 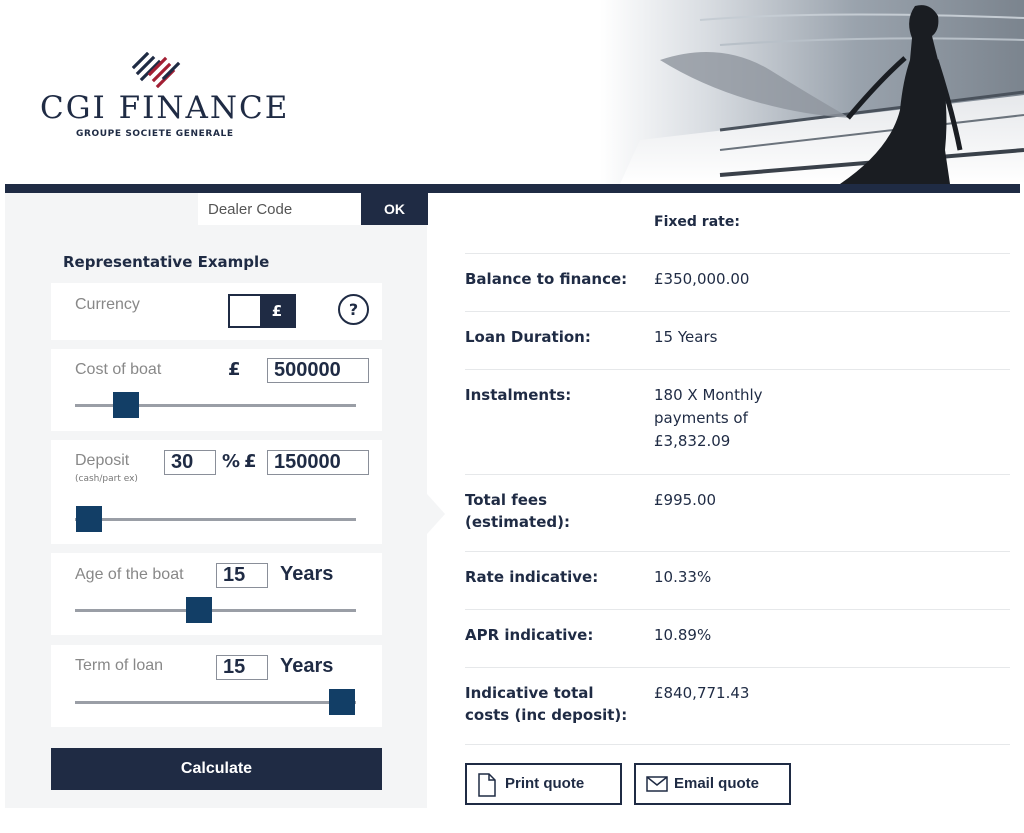 I want to click on deposit-slider-handle, so click(x=89, y=519).